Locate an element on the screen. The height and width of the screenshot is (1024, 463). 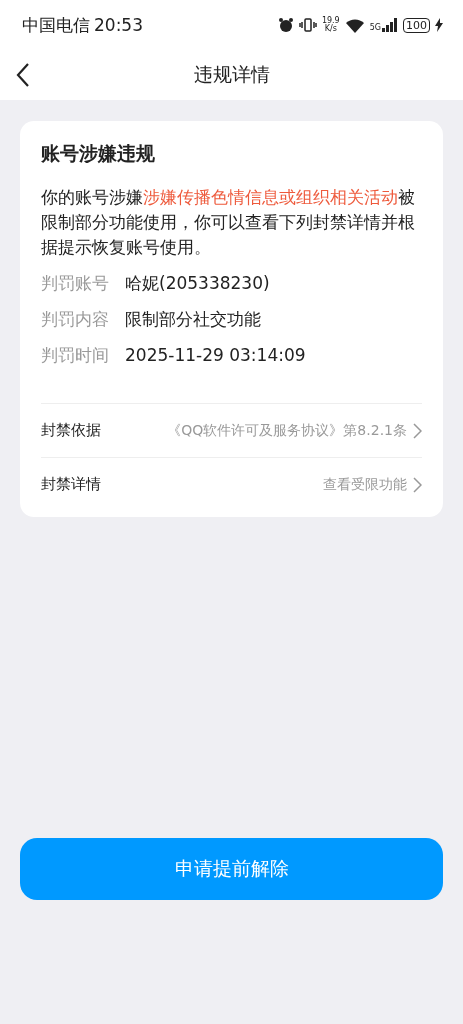
clock-time: 20:53 is located at coordinates (118, 25).